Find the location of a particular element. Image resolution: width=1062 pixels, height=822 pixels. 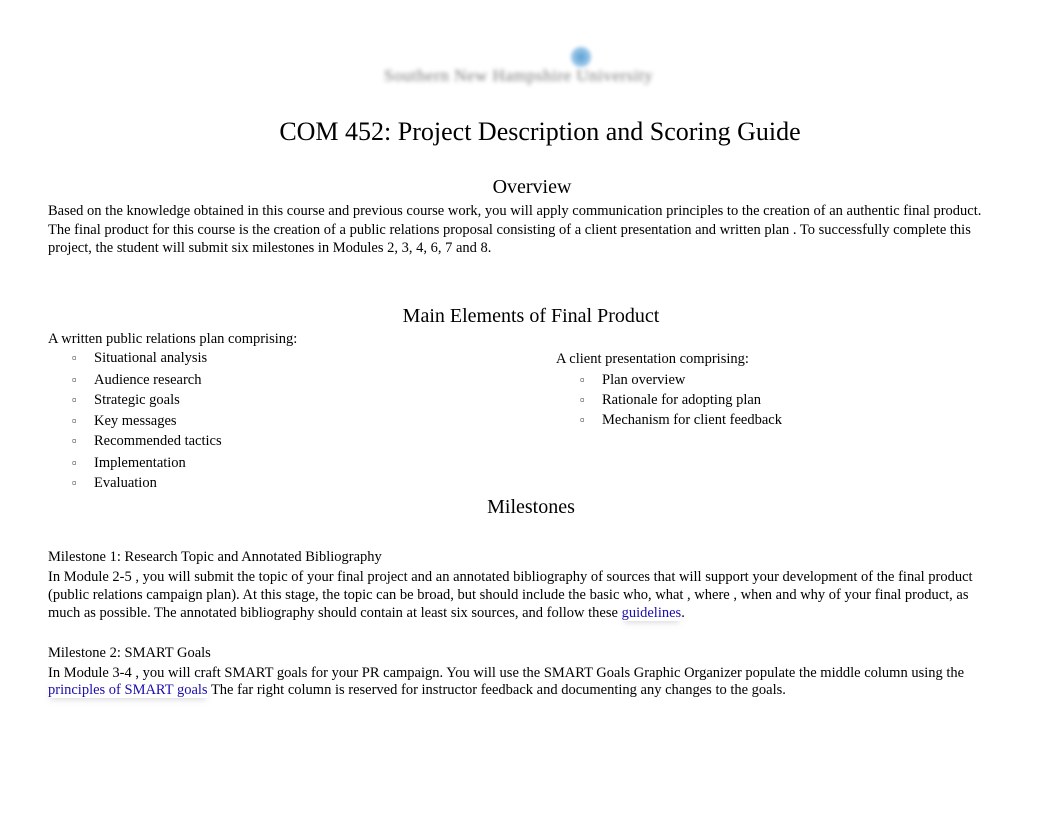

smart-goals-principles-link: principles of SMART goals is located at coordinates (128, 690).